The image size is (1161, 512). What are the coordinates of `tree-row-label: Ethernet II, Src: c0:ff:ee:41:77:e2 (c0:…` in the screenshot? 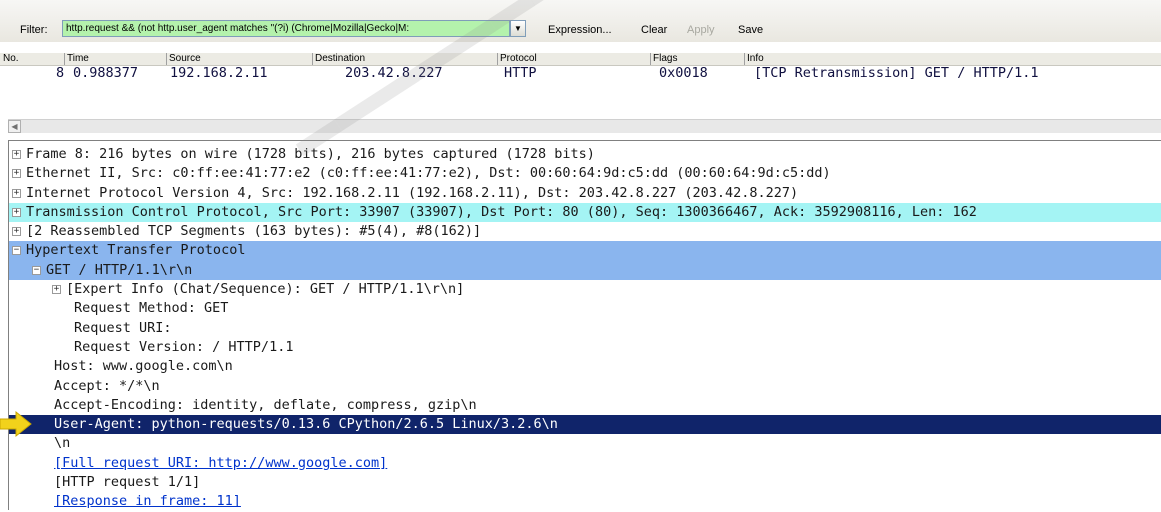 It's located at (428, 173).